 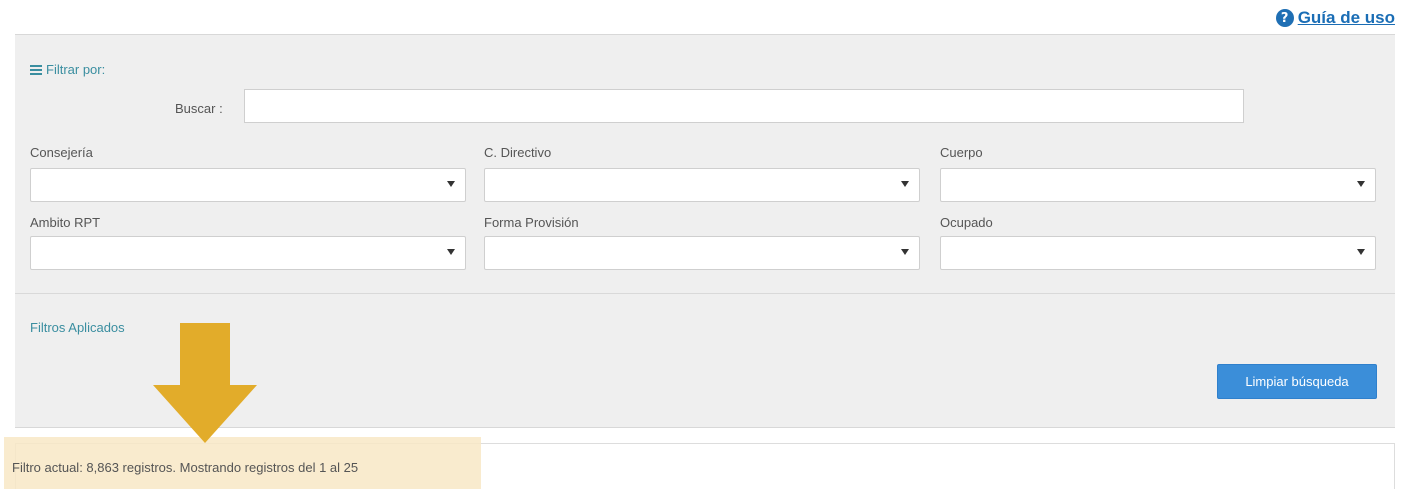 I want to click on search-input, so click(x=744, y=106).